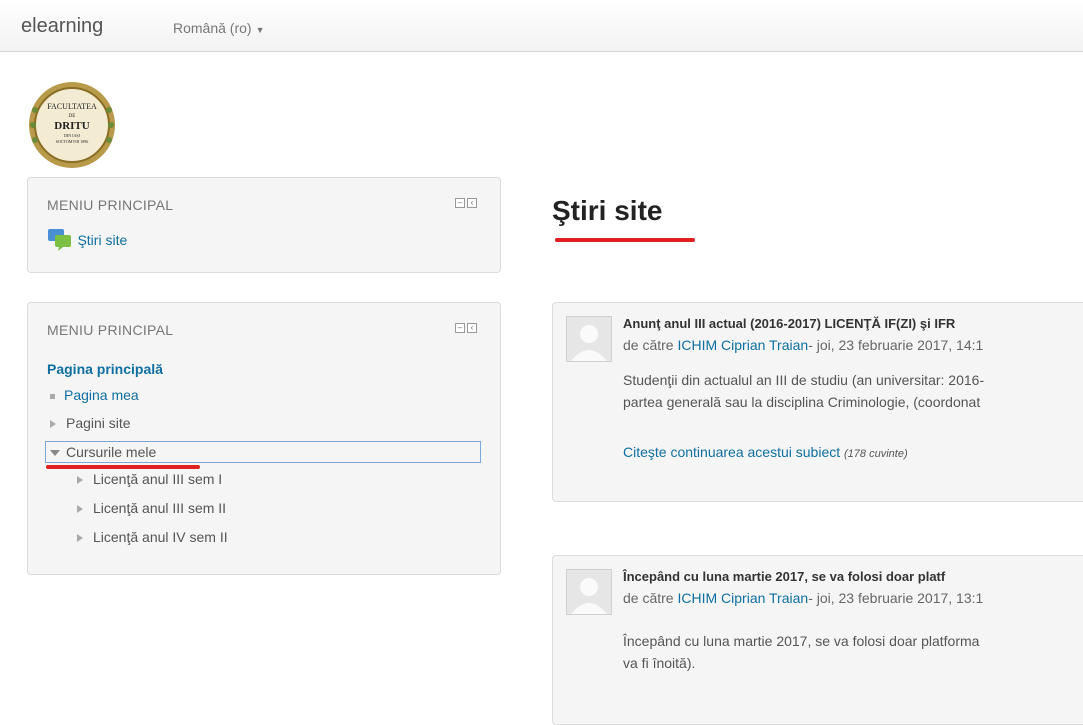 The height and width of the screenshot is (725, 1083). I want to click on language-menu: Română (ro) ▼, so click(219, 28).